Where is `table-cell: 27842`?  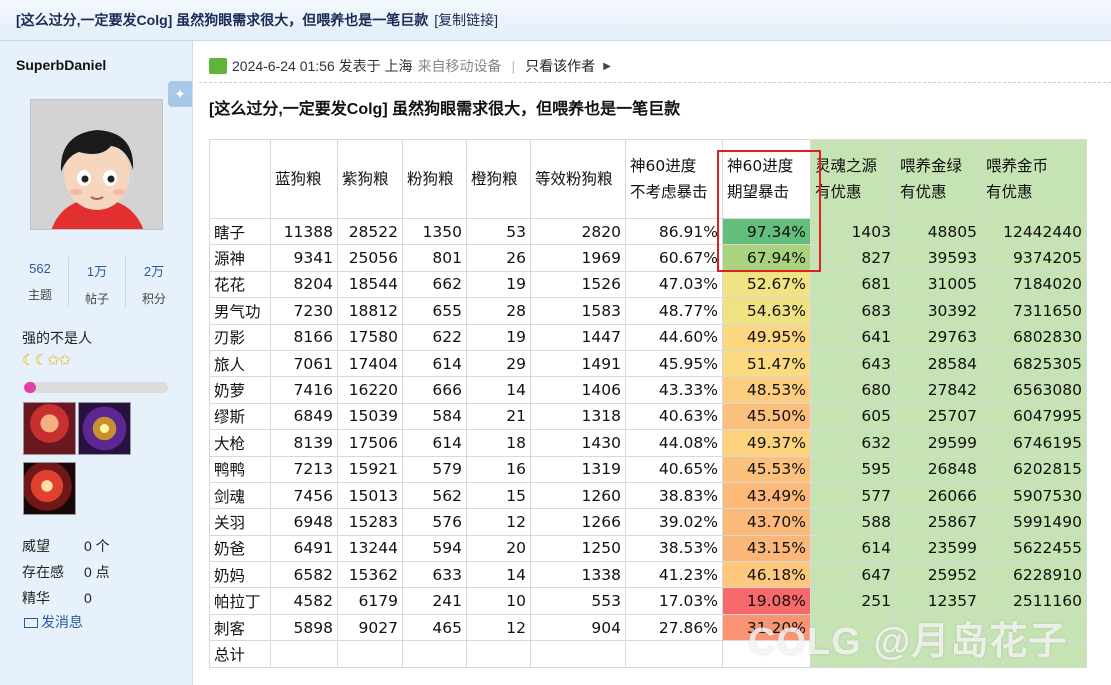 table-cell: 27842 is located at coordinates (938, 390).